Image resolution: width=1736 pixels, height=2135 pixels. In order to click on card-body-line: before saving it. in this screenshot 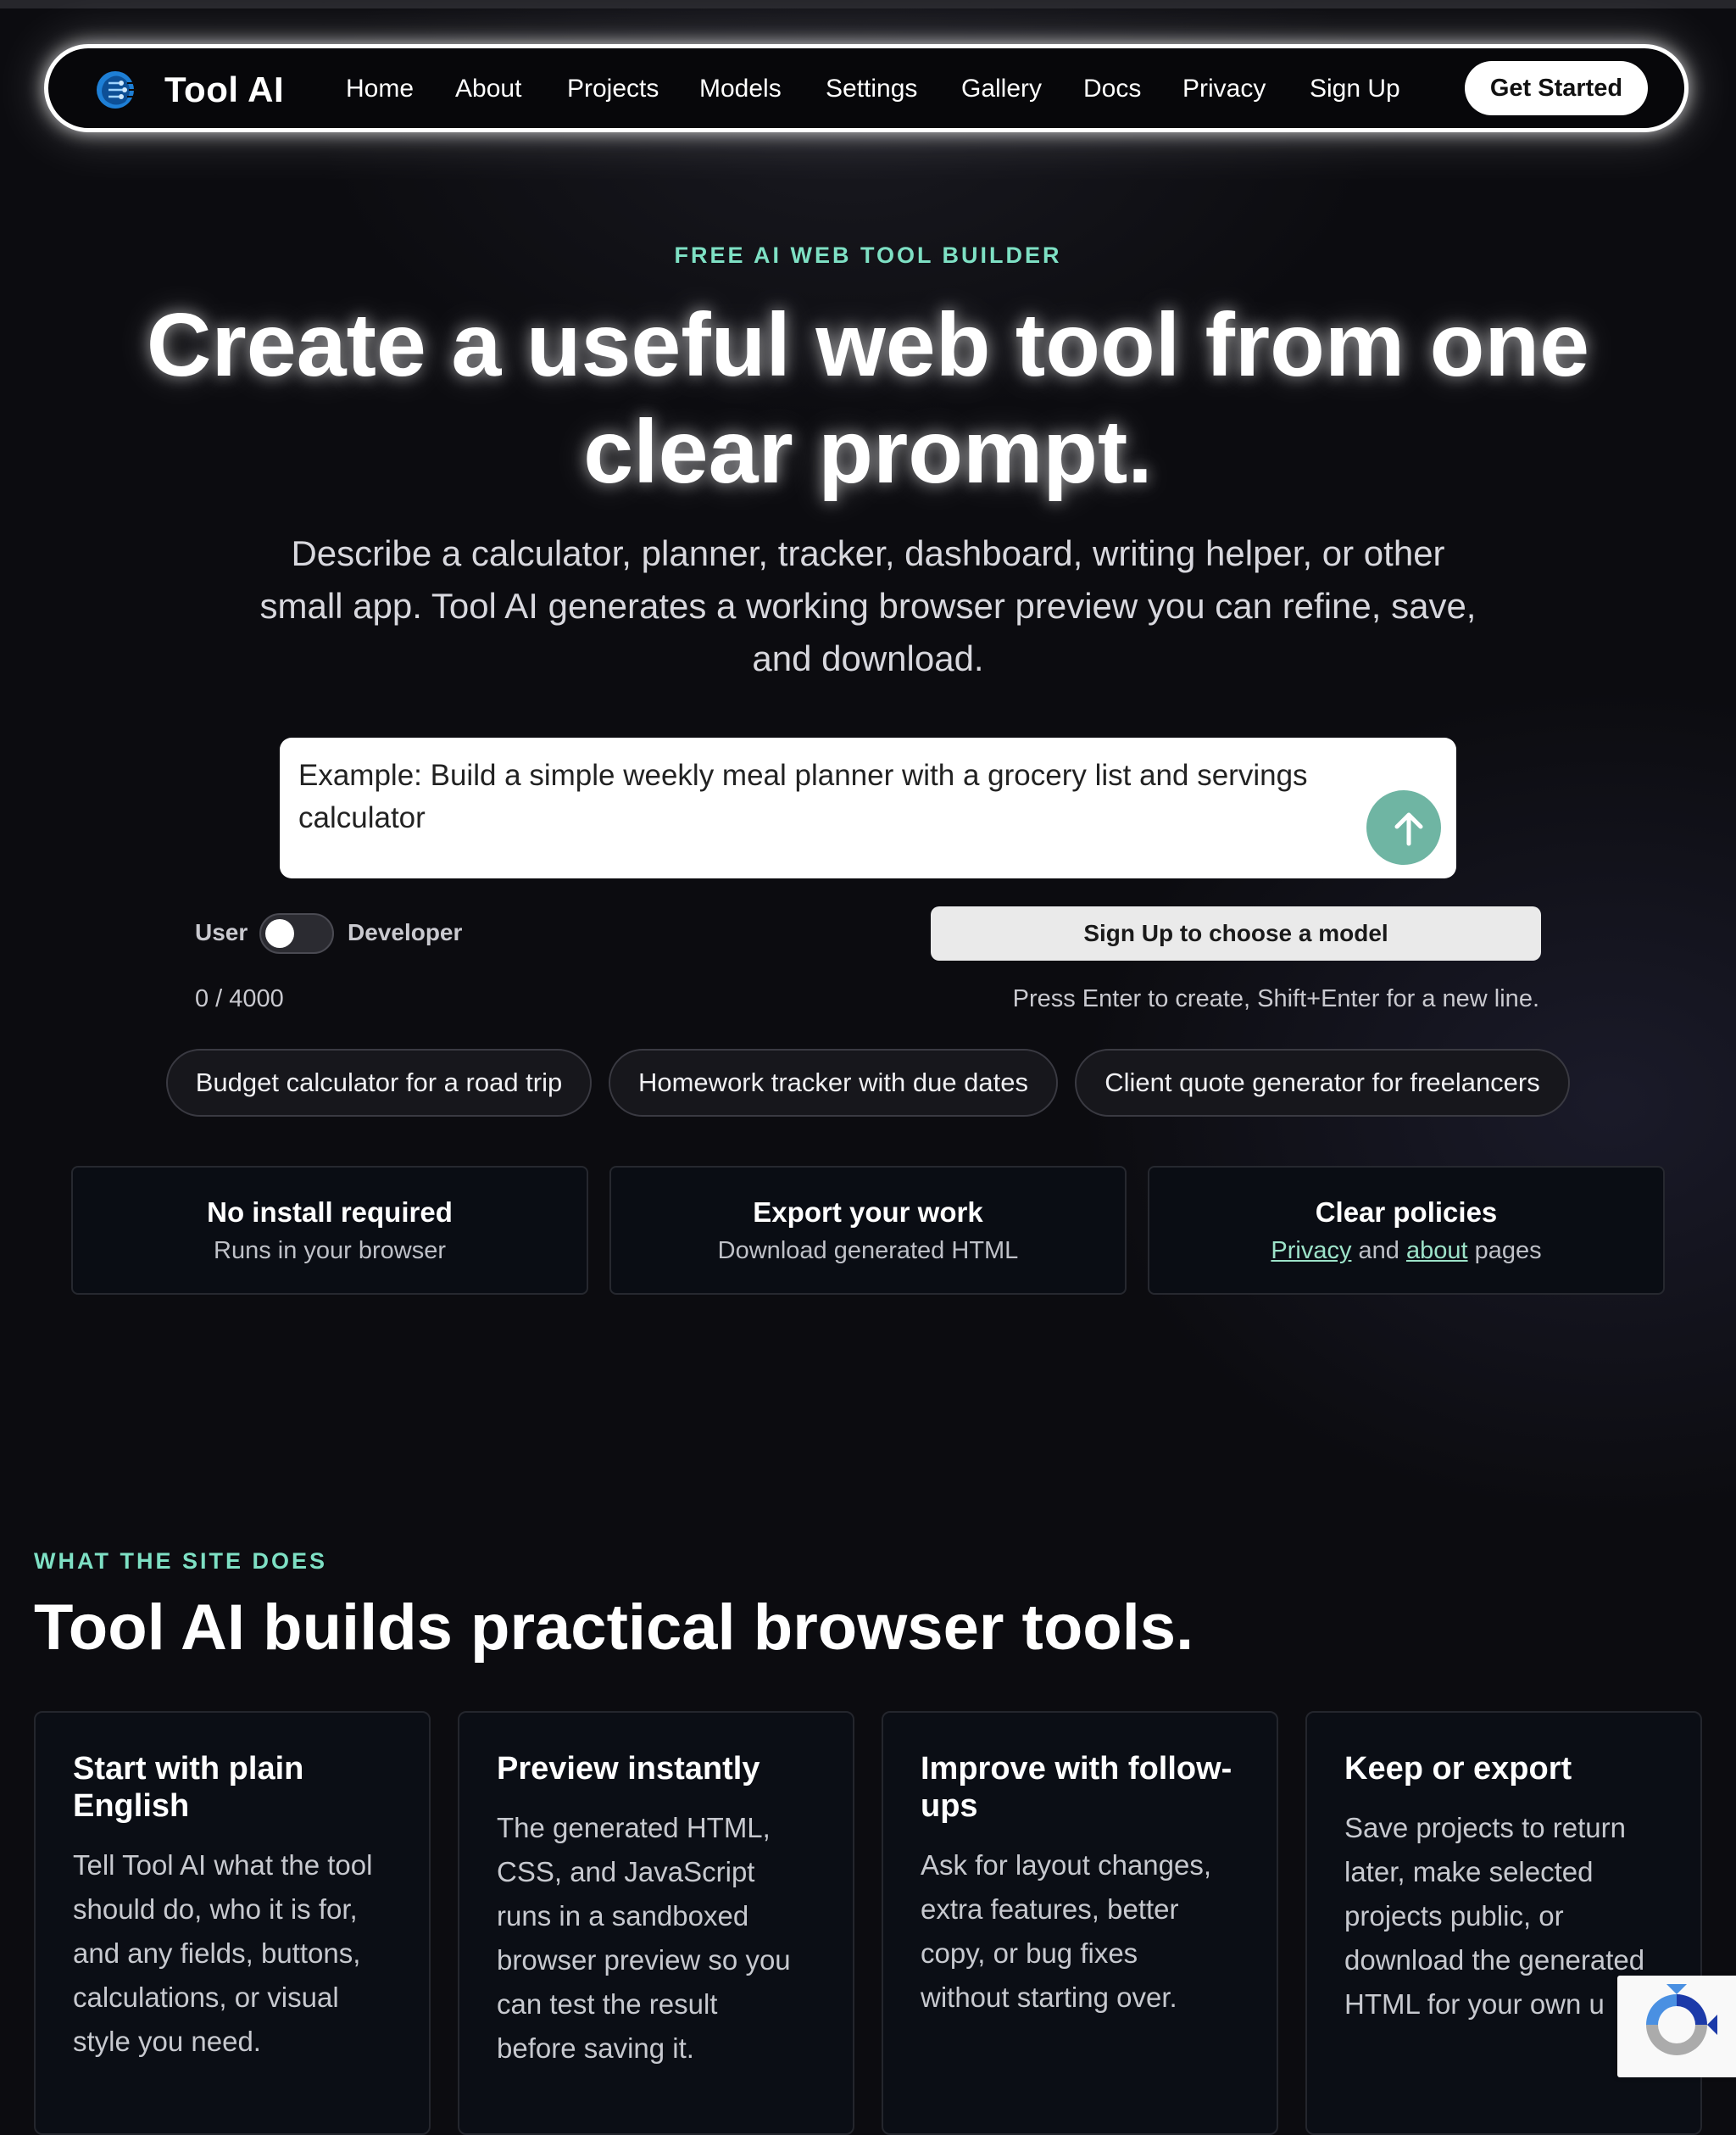, I will do `click(595, 2048)`.